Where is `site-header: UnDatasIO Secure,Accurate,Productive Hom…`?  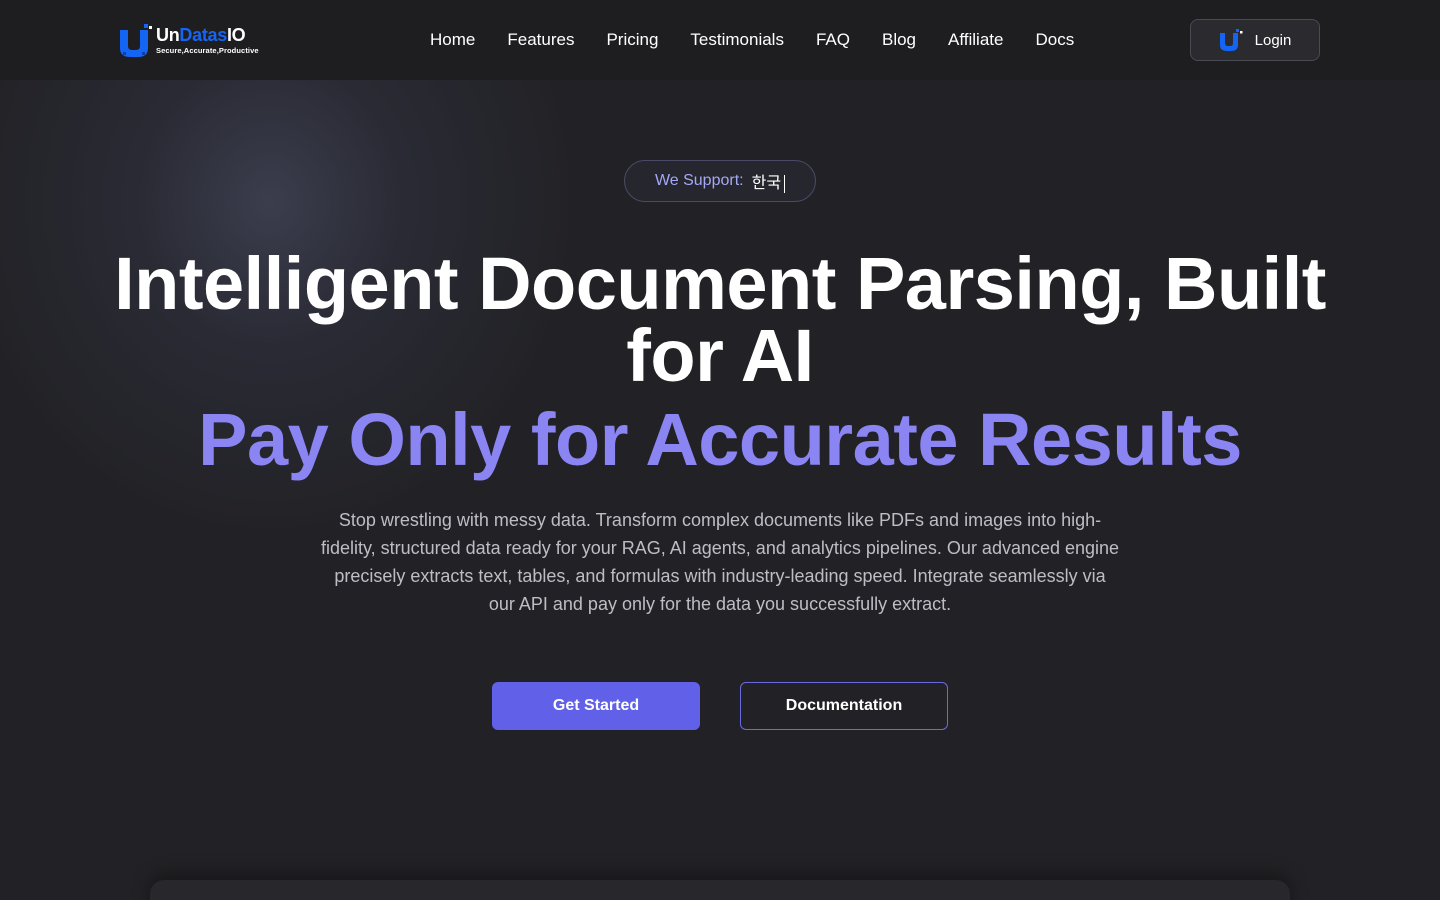
site-header: UnDatasIO Secure,Accurate,Productive Hom… is located at coordinates (720, 40).